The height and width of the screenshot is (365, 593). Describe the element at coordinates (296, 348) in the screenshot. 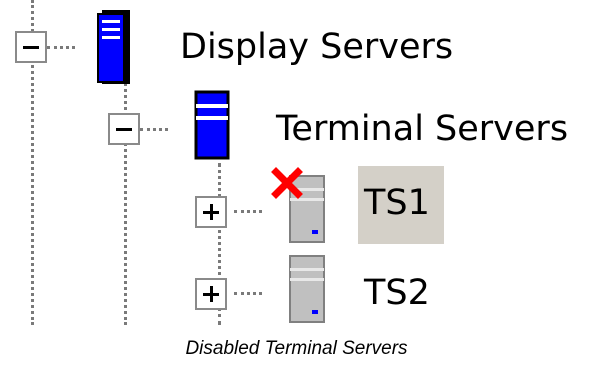

I see `figure-caption: Disabled Terminal Servers` at that location.